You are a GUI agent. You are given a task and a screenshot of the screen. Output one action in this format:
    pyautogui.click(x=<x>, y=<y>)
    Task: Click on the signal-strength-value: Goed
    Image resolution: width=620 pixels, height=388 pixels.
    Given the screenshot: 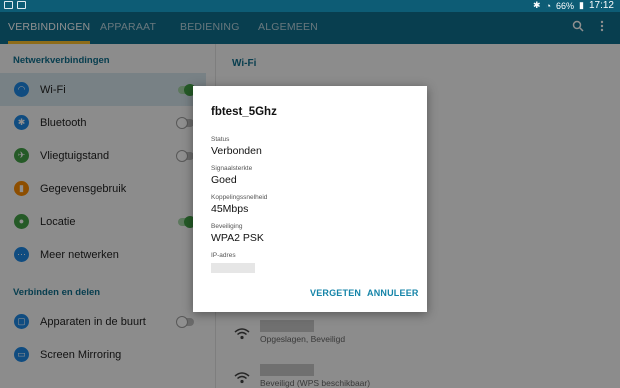 What is the action you would take?
    pyautogui.click(x=224, y=180)
    